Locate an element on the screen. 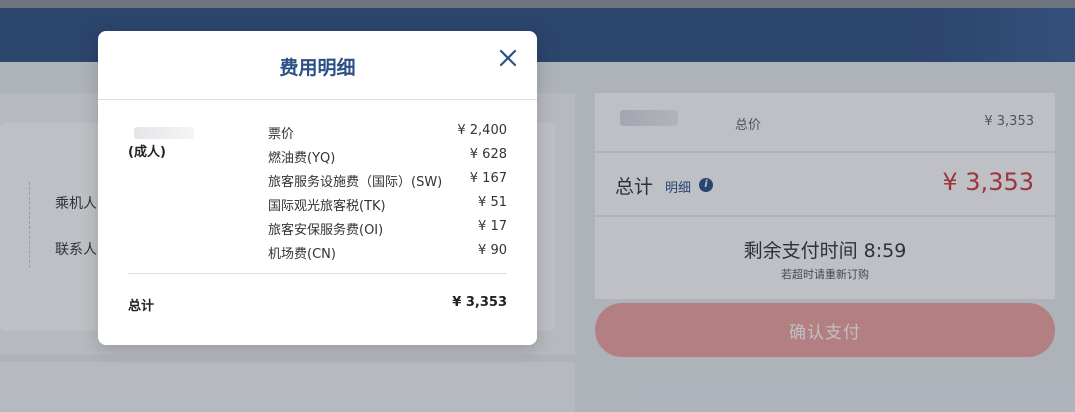 The width and height of the screenshot is (1075, 412). total-divider is located at coordinates (317, 273).